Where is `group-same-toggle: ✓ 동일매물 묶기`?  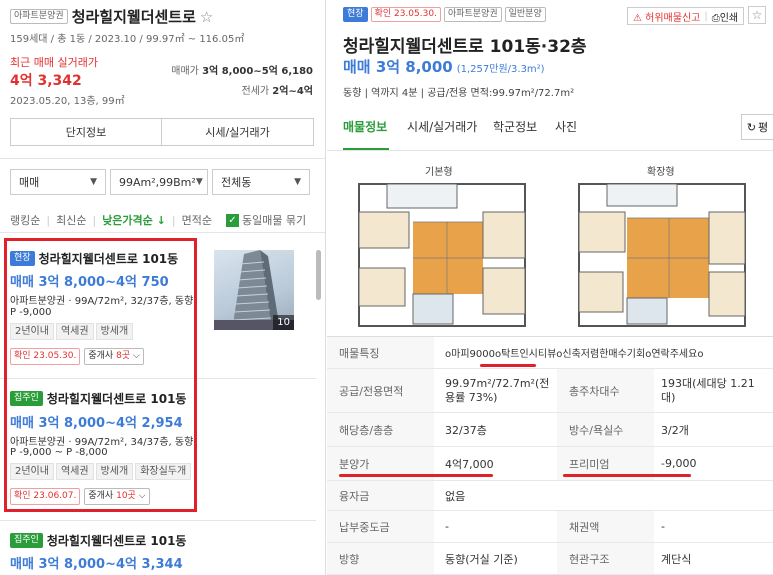
group-same-toggle: ✓ 동일매물 묶기 is located at coordinates (265, 220).